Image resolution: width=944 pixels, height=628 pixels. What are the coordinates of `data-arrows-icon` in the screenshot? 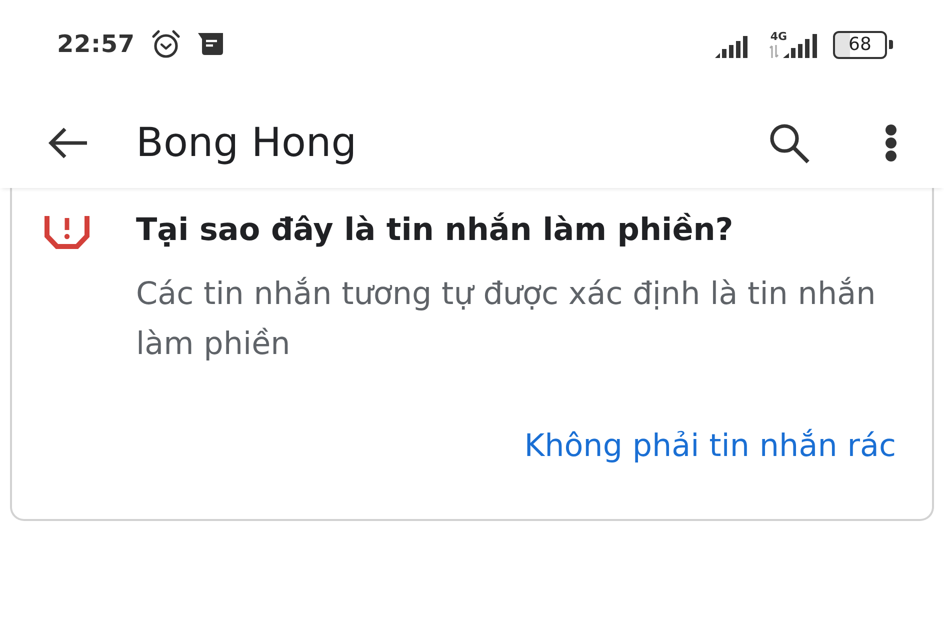 It's located at (774, 51).